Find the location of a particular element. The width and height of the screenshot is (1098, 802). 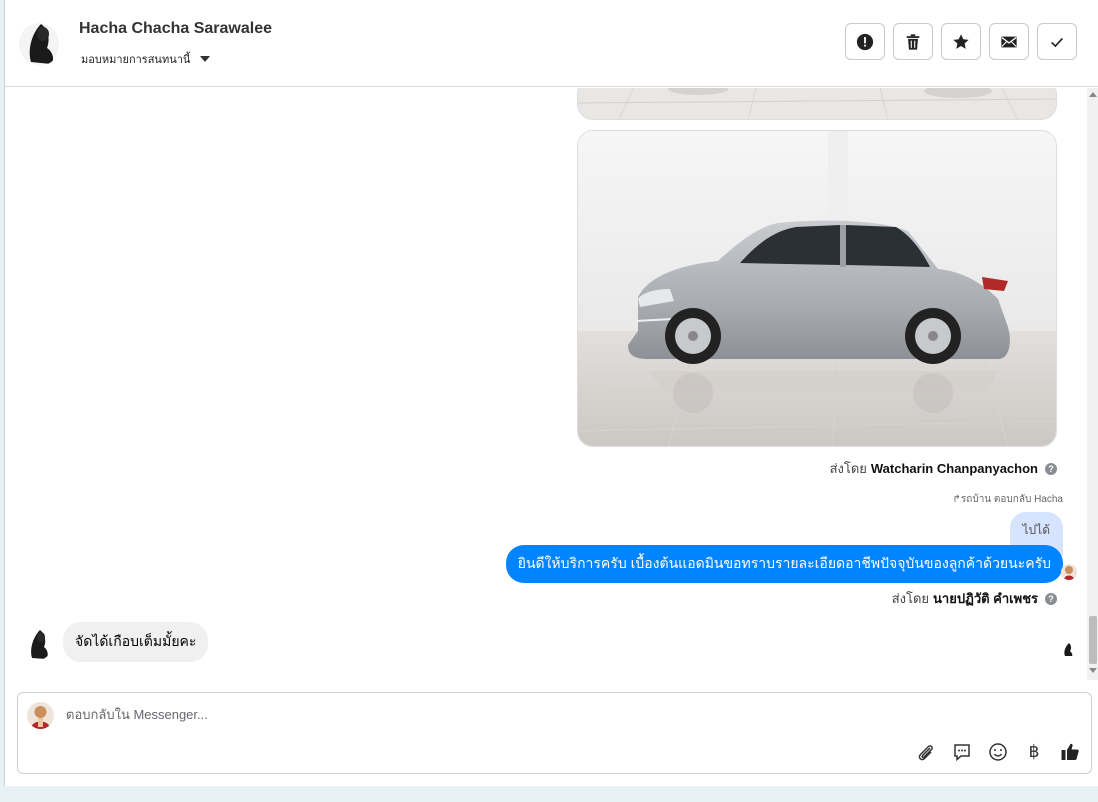

star-button is located at coordinates (961, 41).